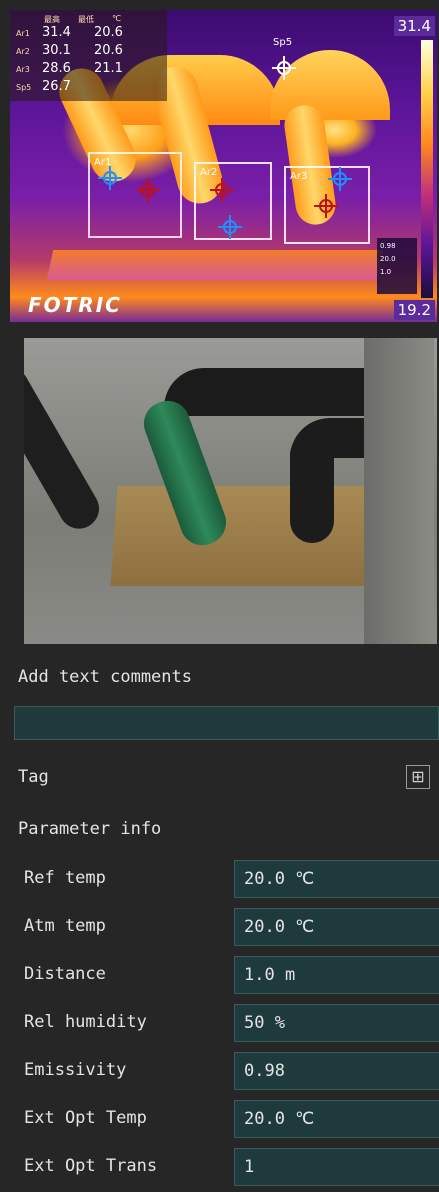 Image resolution: width=439 pixels, height=1192 pixels. What do you see at coordinates (108, 68) in the screenshot?
I see `measure-min: 21.1` at bounding box center [108, 68].